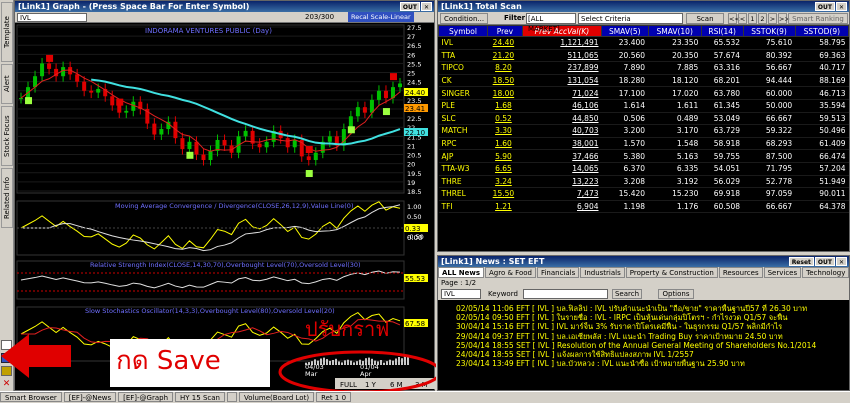  What do you see at coordinates (505, 207) in the screenshot?
I see `scan-cell: 1.21` at bounding box center [505, 207].